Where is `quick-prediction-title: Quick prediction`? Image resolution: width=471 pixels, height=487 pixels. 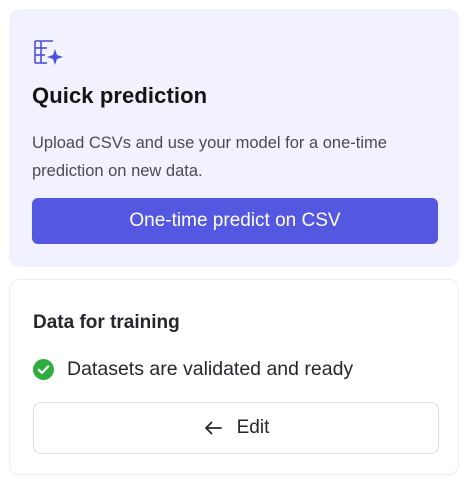
quick-prediction-title: Quick prediction is located at coordinates (120, 95).